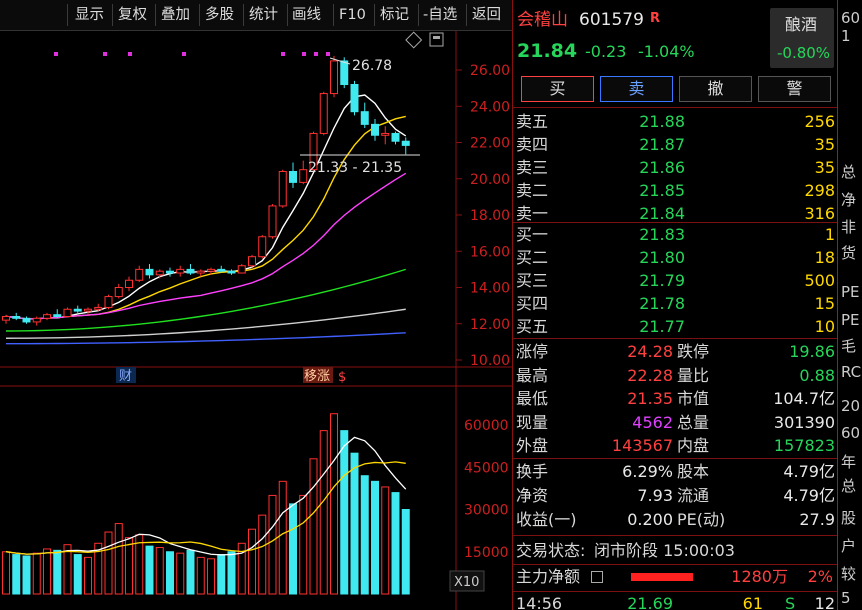 The width and height of the screenshot is (862, 610). I want to click on cancel-button: 撤, so click(715, 89).